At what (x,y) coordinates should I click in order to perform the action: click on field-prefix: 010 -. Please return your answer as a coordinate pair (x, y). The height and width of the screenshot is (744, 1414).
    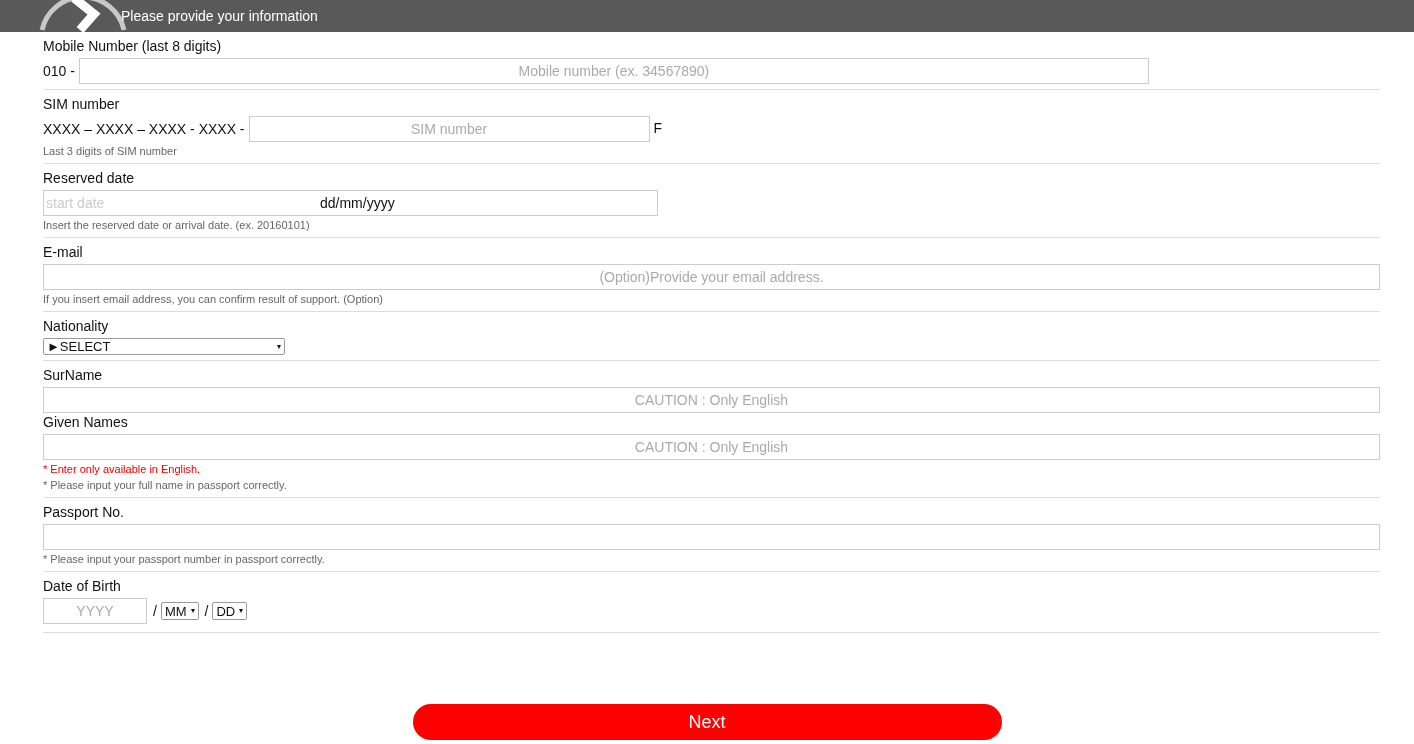
    Looking at the image, I should click on (59, 71).